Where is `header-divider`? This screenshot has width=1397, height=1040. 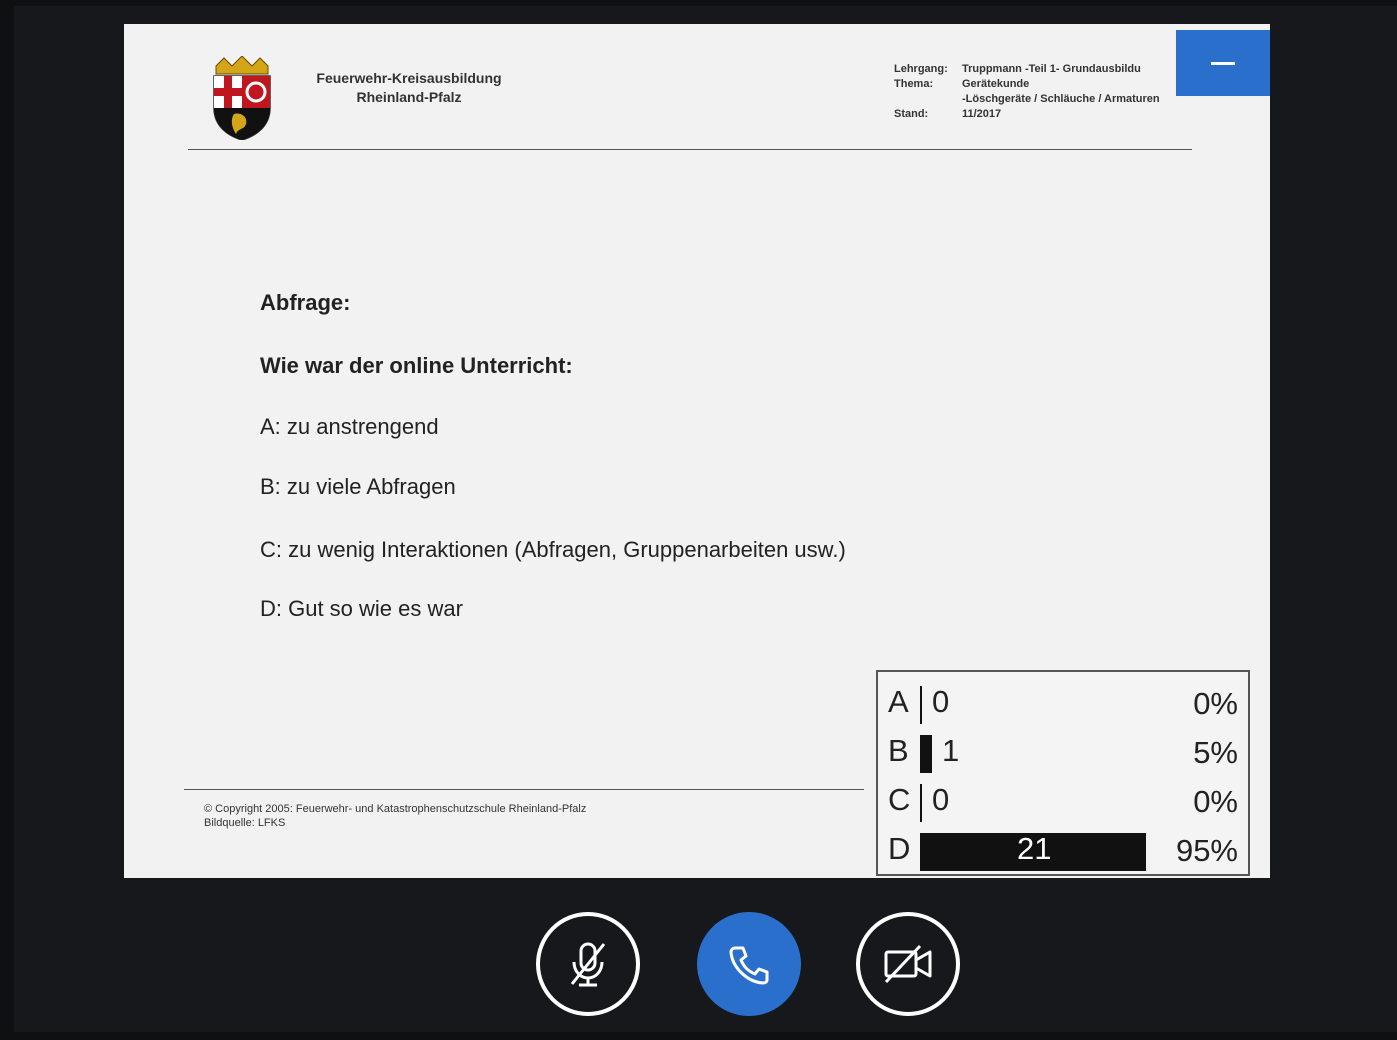 header-divider is located at coordinates (690, 149).